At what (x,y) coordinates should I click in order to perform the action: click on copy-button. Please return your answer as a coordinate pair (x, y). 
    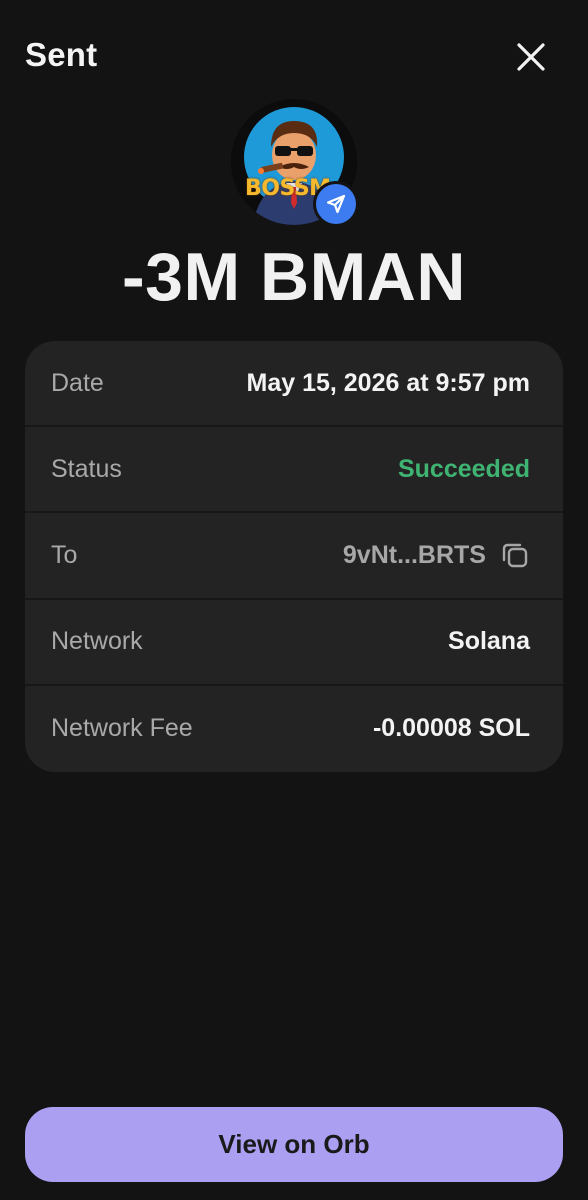
    Looking at the image, I should click on (515, 555).